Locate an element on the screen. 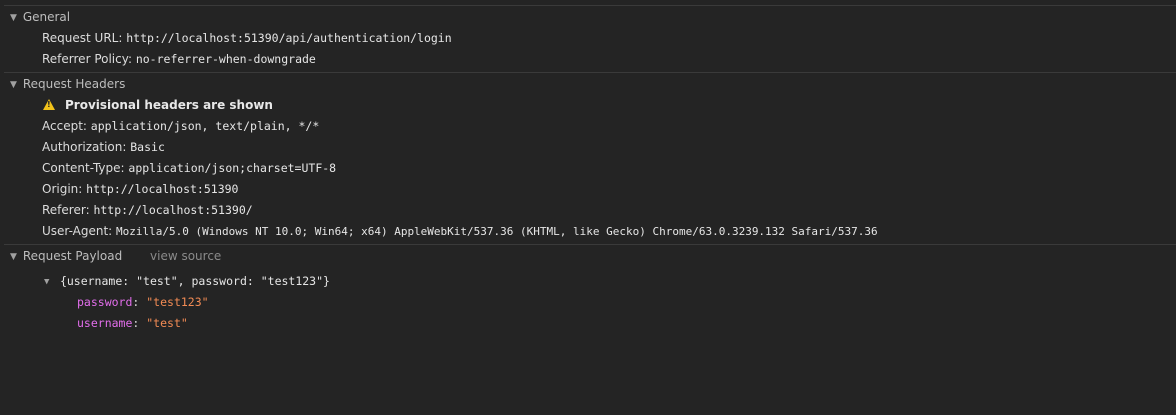  header-value: Basic is located at coordinates (147, 147).